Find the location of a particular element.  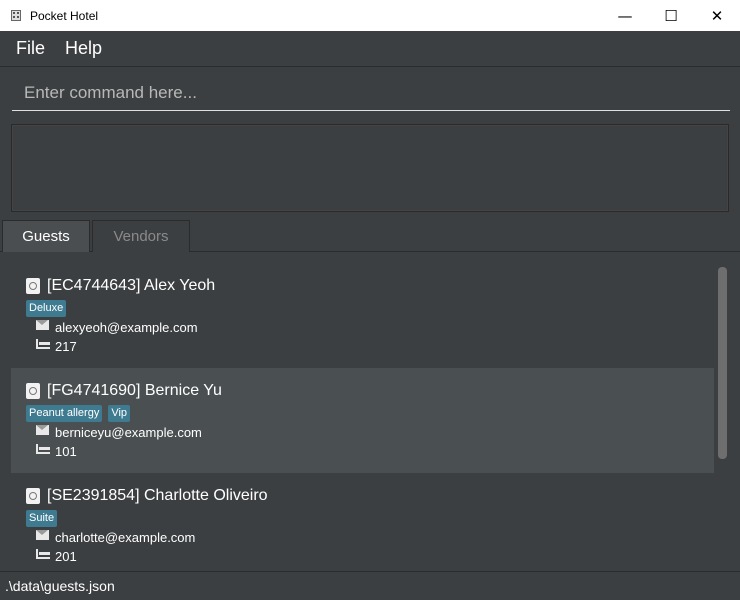

guest-title: [SE2391854] Charlotte Oliveiro is located at coordinates (157, 495).